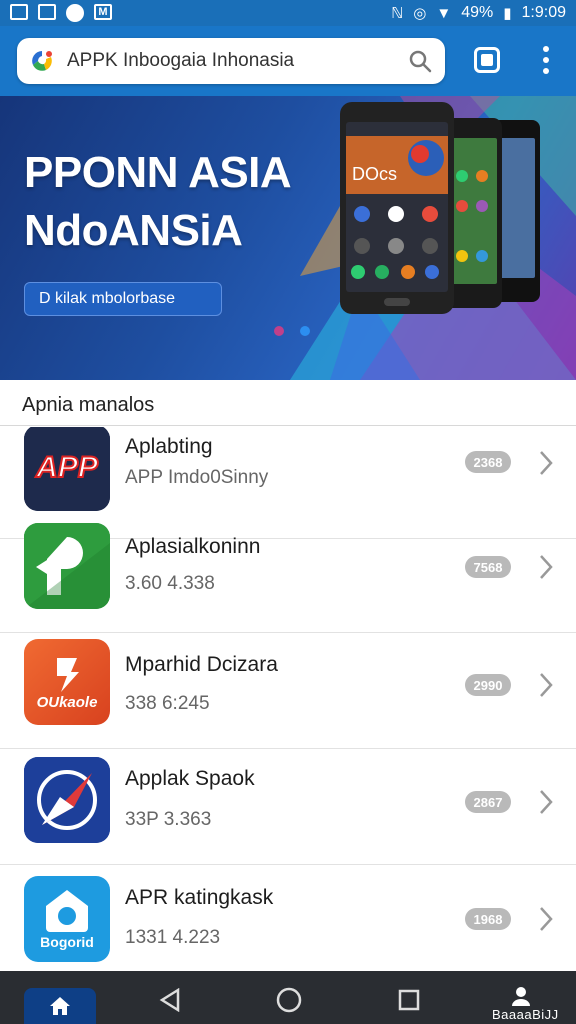  What do you see at coordinates (292, 331) in the screenshot?
I see `carousel-indicator` at bounding box center [292, 331].